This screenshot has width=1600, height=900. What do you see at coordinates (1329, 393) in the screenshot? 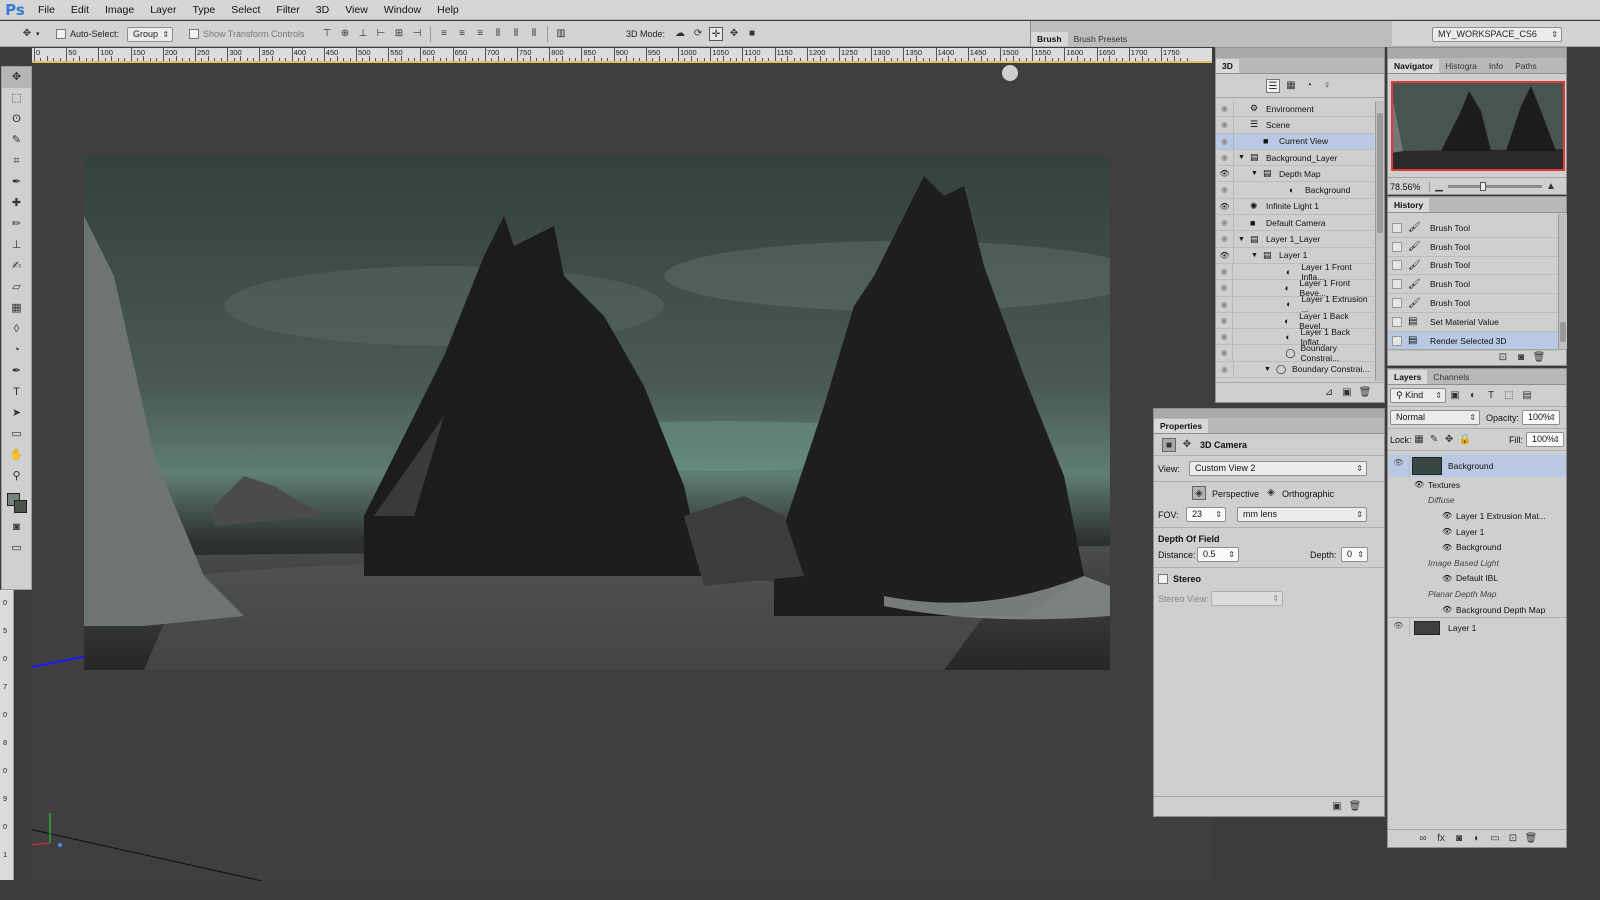
I see `new-light-icon: ⊿` at bounding box center [1329, 393].